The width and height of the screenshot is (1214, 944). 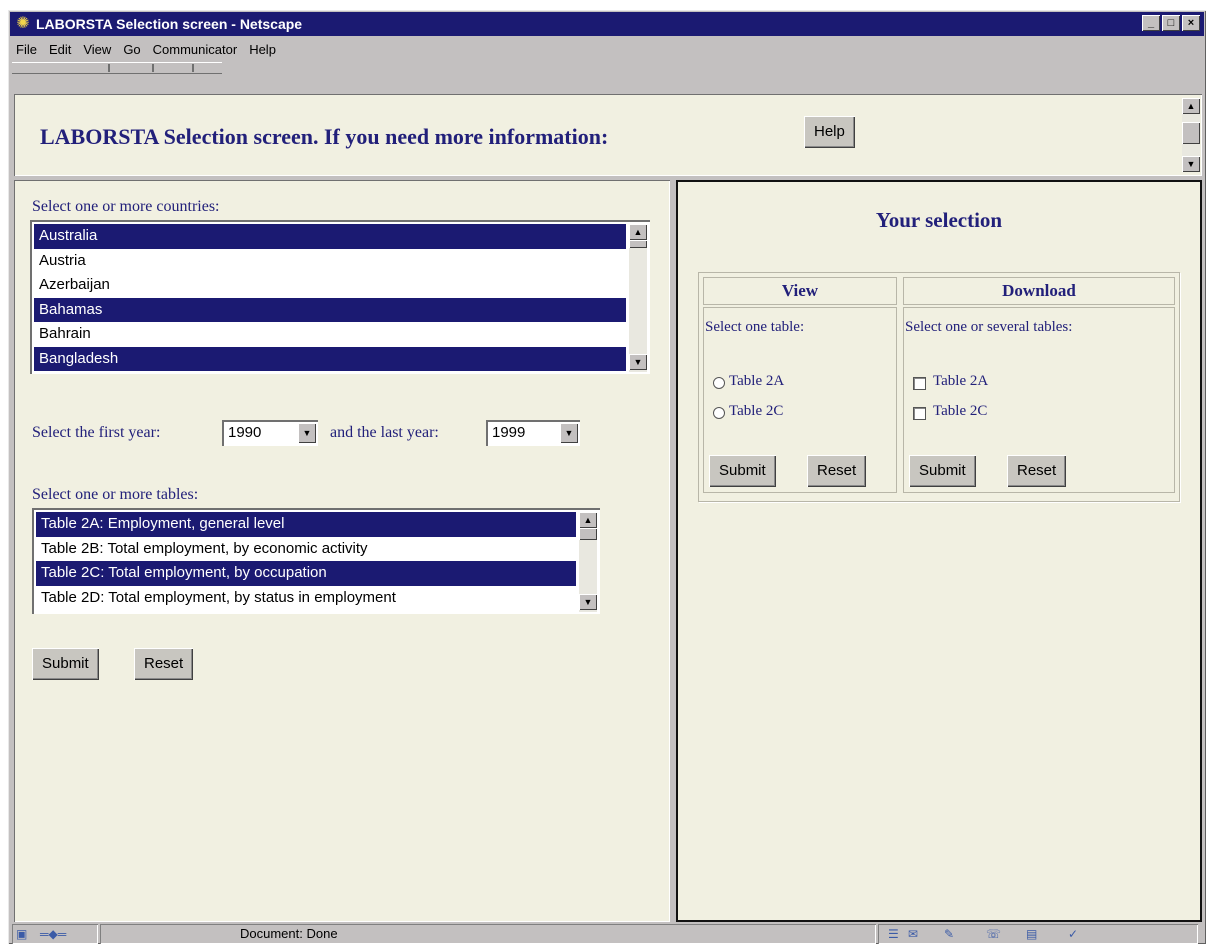 What do you see at coordinates (60, 49) in the screenshot?
I see `menu-edit: Edit` at bounding box center [60, 49].